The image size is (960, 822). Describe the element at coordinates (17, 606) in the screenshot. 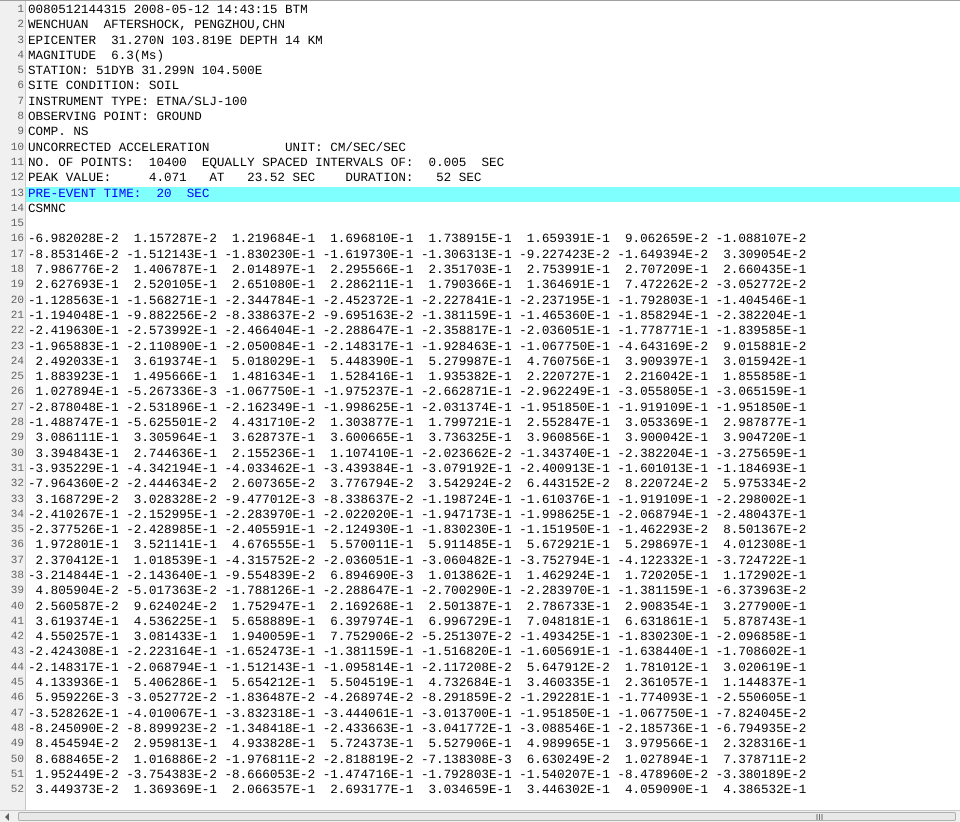

I see `line-number: 40` at that location.